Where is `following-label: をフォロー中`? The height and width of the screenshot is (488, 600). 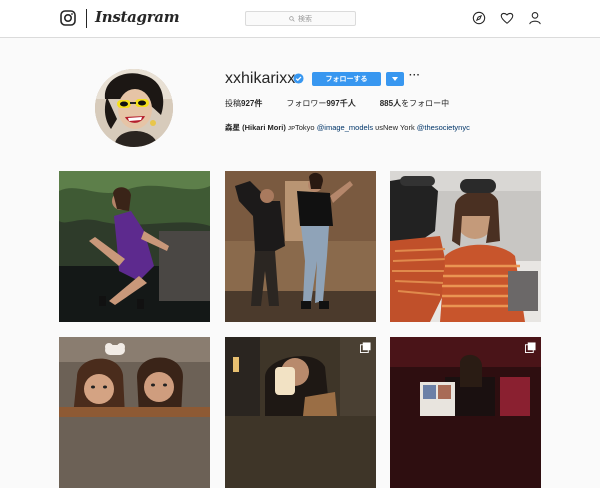 following-label: をフォロー中 is located at coordinates (425, 103).